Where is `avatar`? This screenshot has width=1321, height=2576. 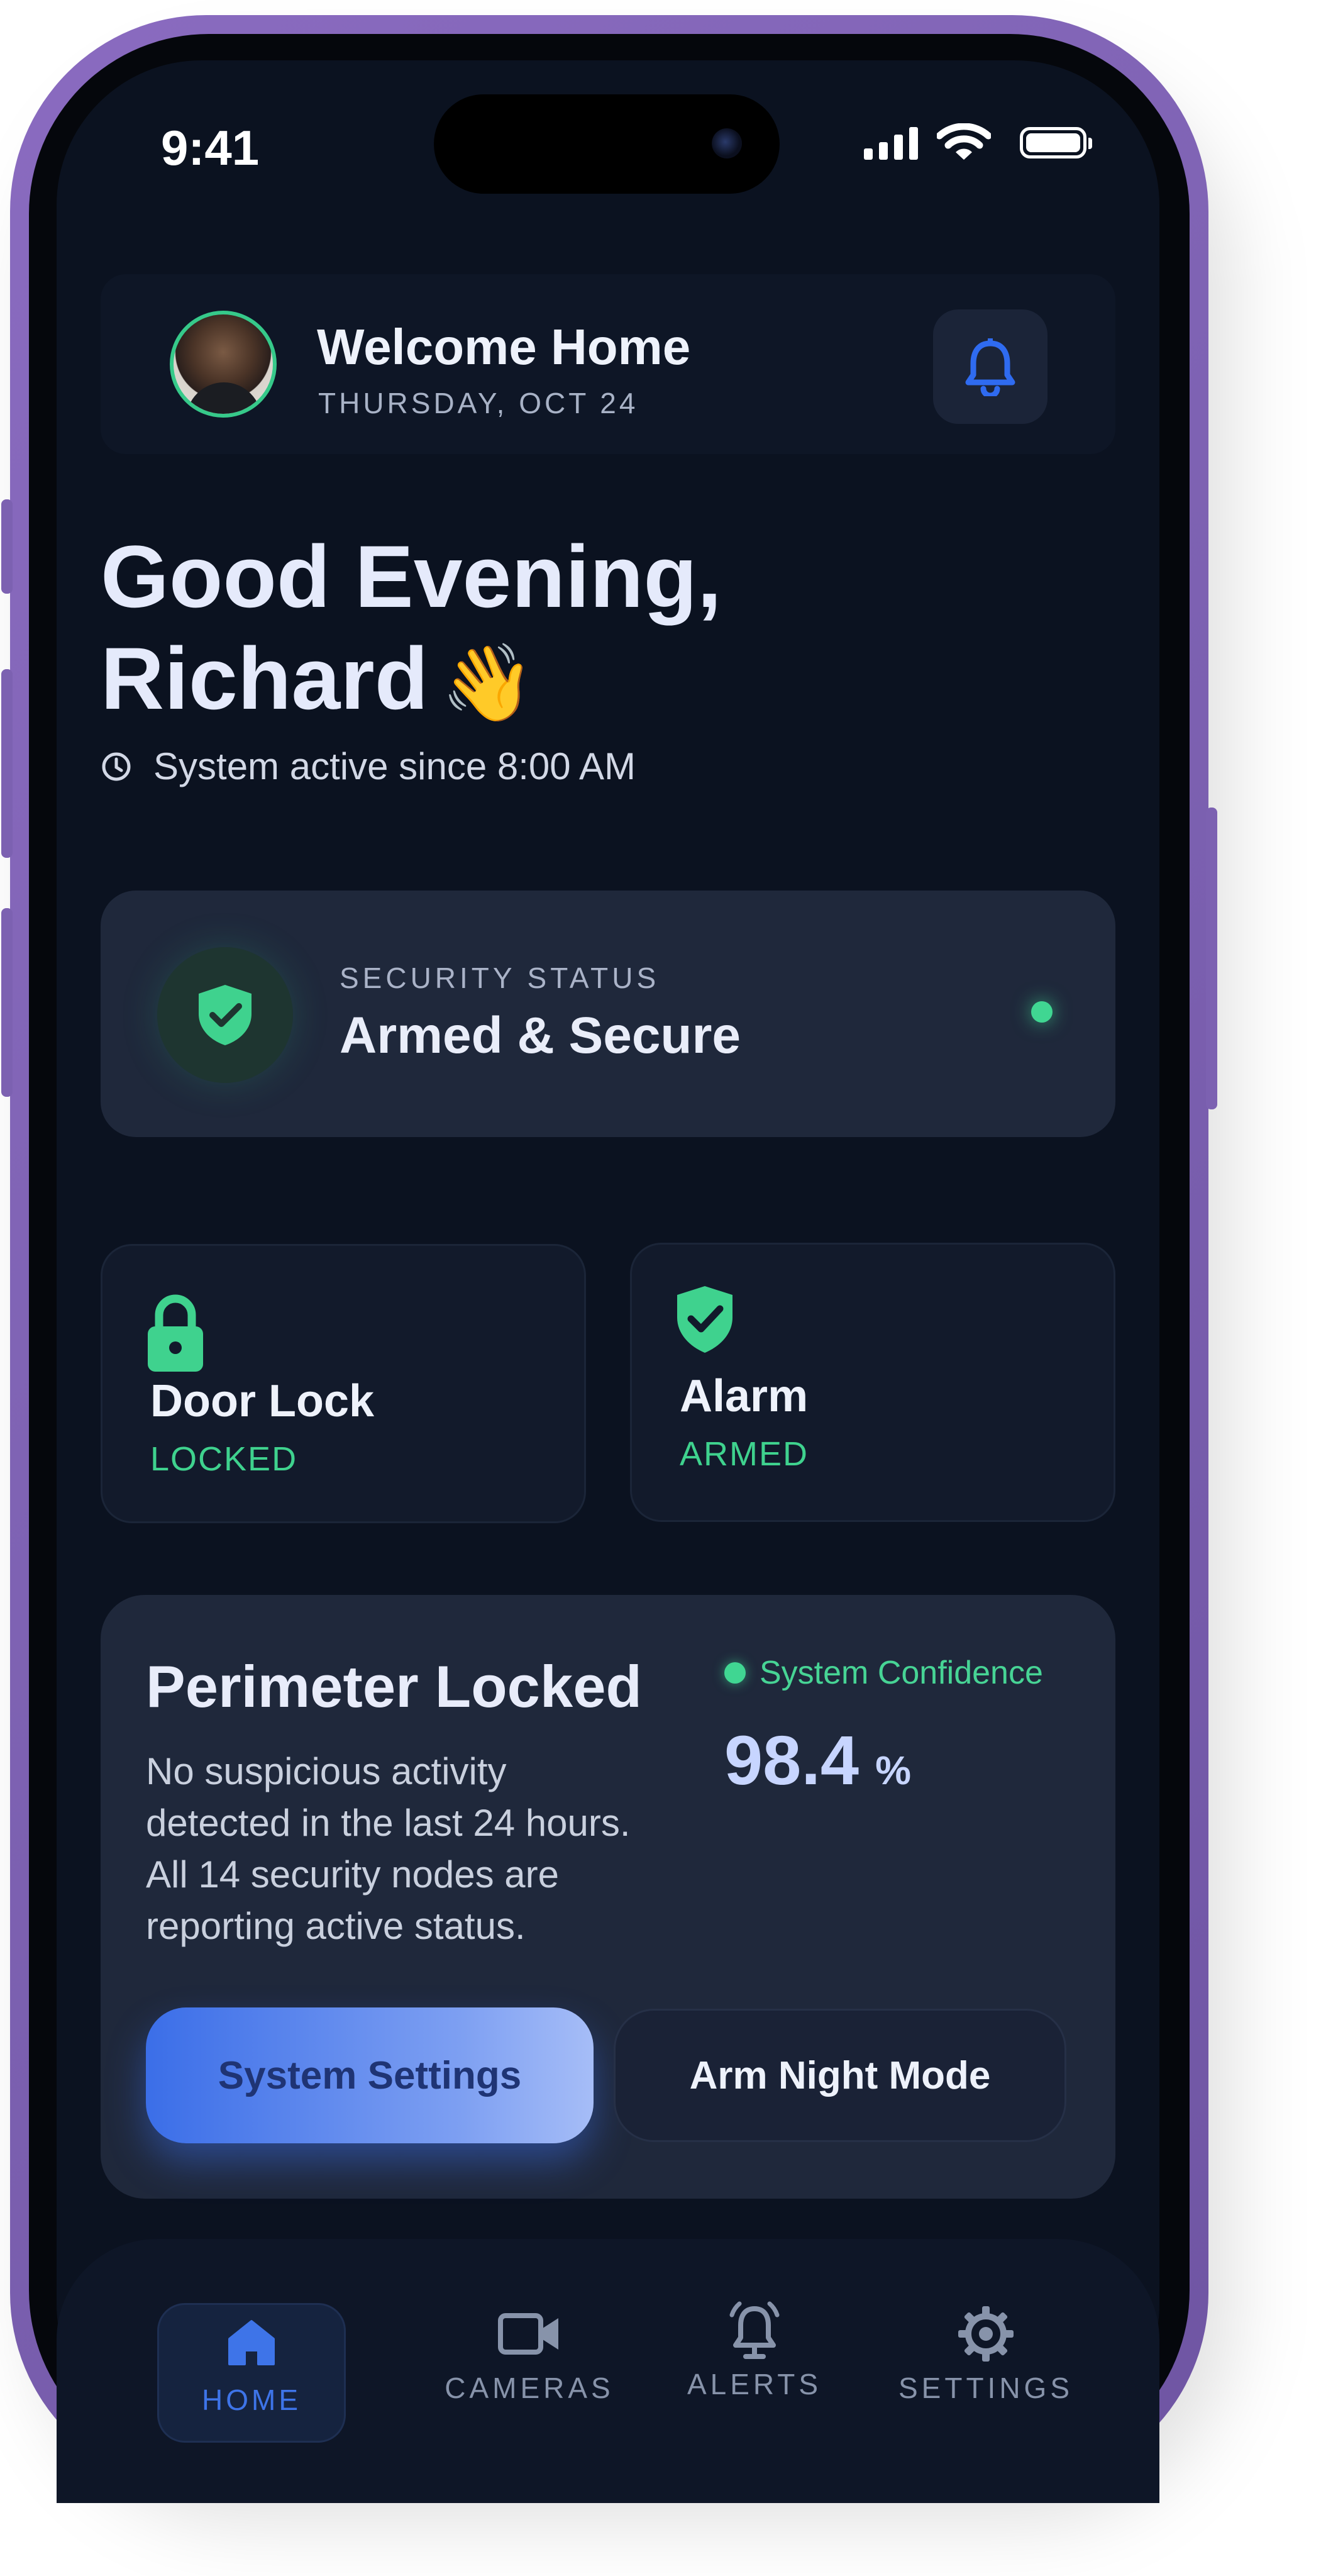 avatar is located at coordinates (223, 364).